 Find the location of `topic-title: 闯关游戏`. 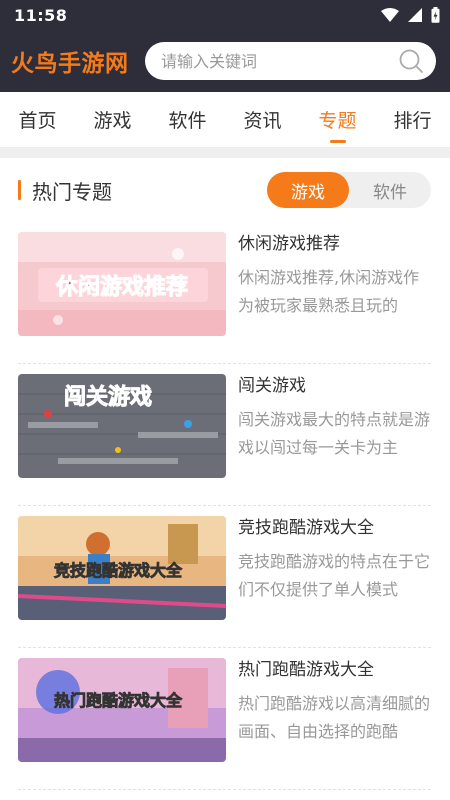

topic-title: 闯关游戏 is located at coordinates (334, 386).